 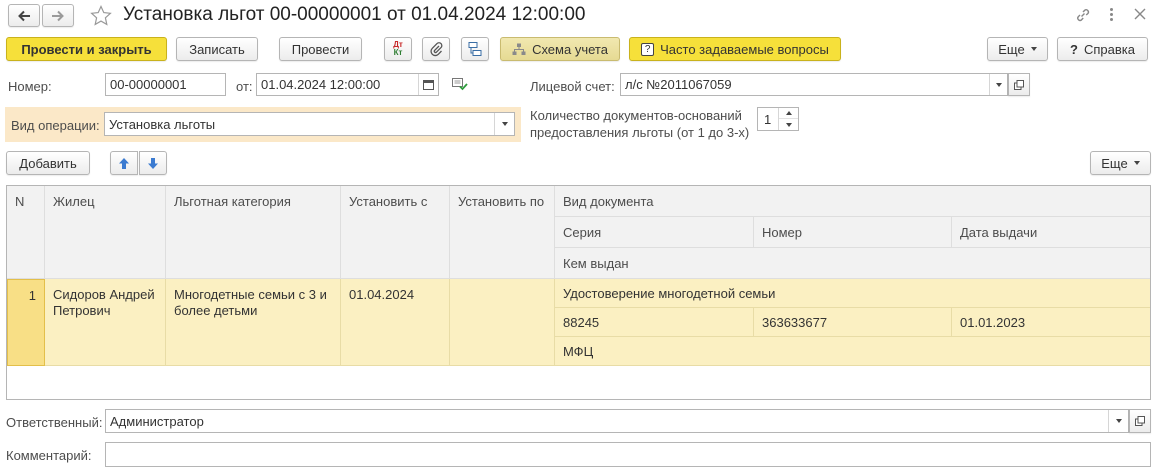 I want to click on link-icon, so click(x=1083, y=16).